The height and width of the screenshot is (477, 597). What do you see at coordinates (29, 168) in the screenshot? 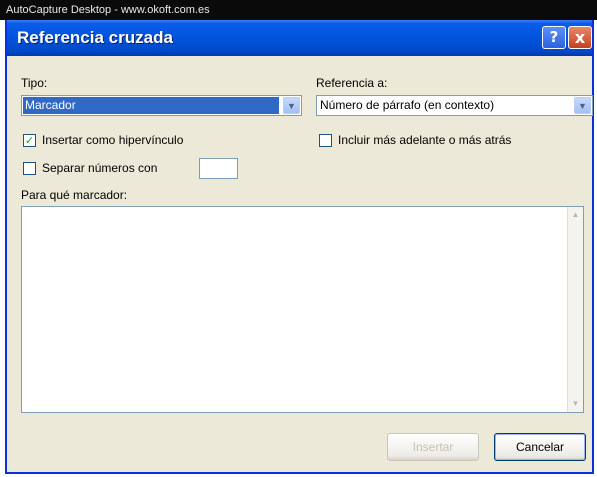
I see `separar-numeros-checkbox` at bounding box center [29, 168].